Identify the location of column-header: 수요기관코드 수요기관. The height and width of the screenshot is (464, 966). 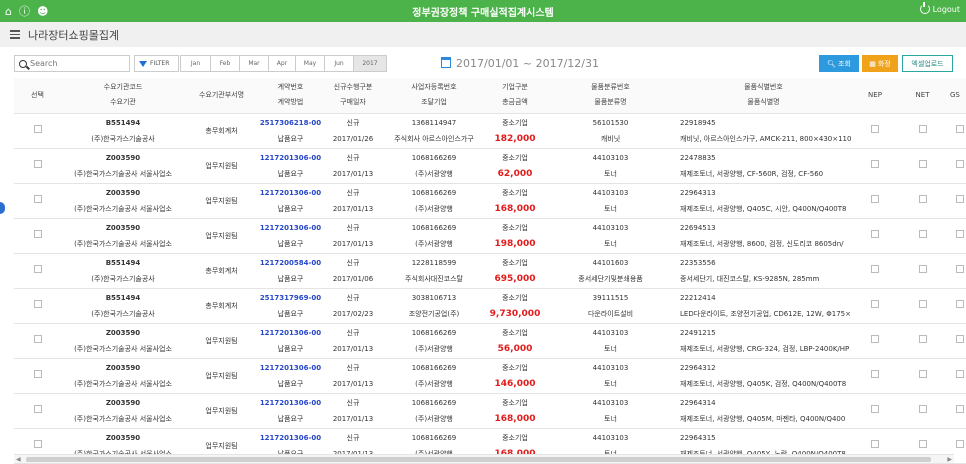
(123, 96).